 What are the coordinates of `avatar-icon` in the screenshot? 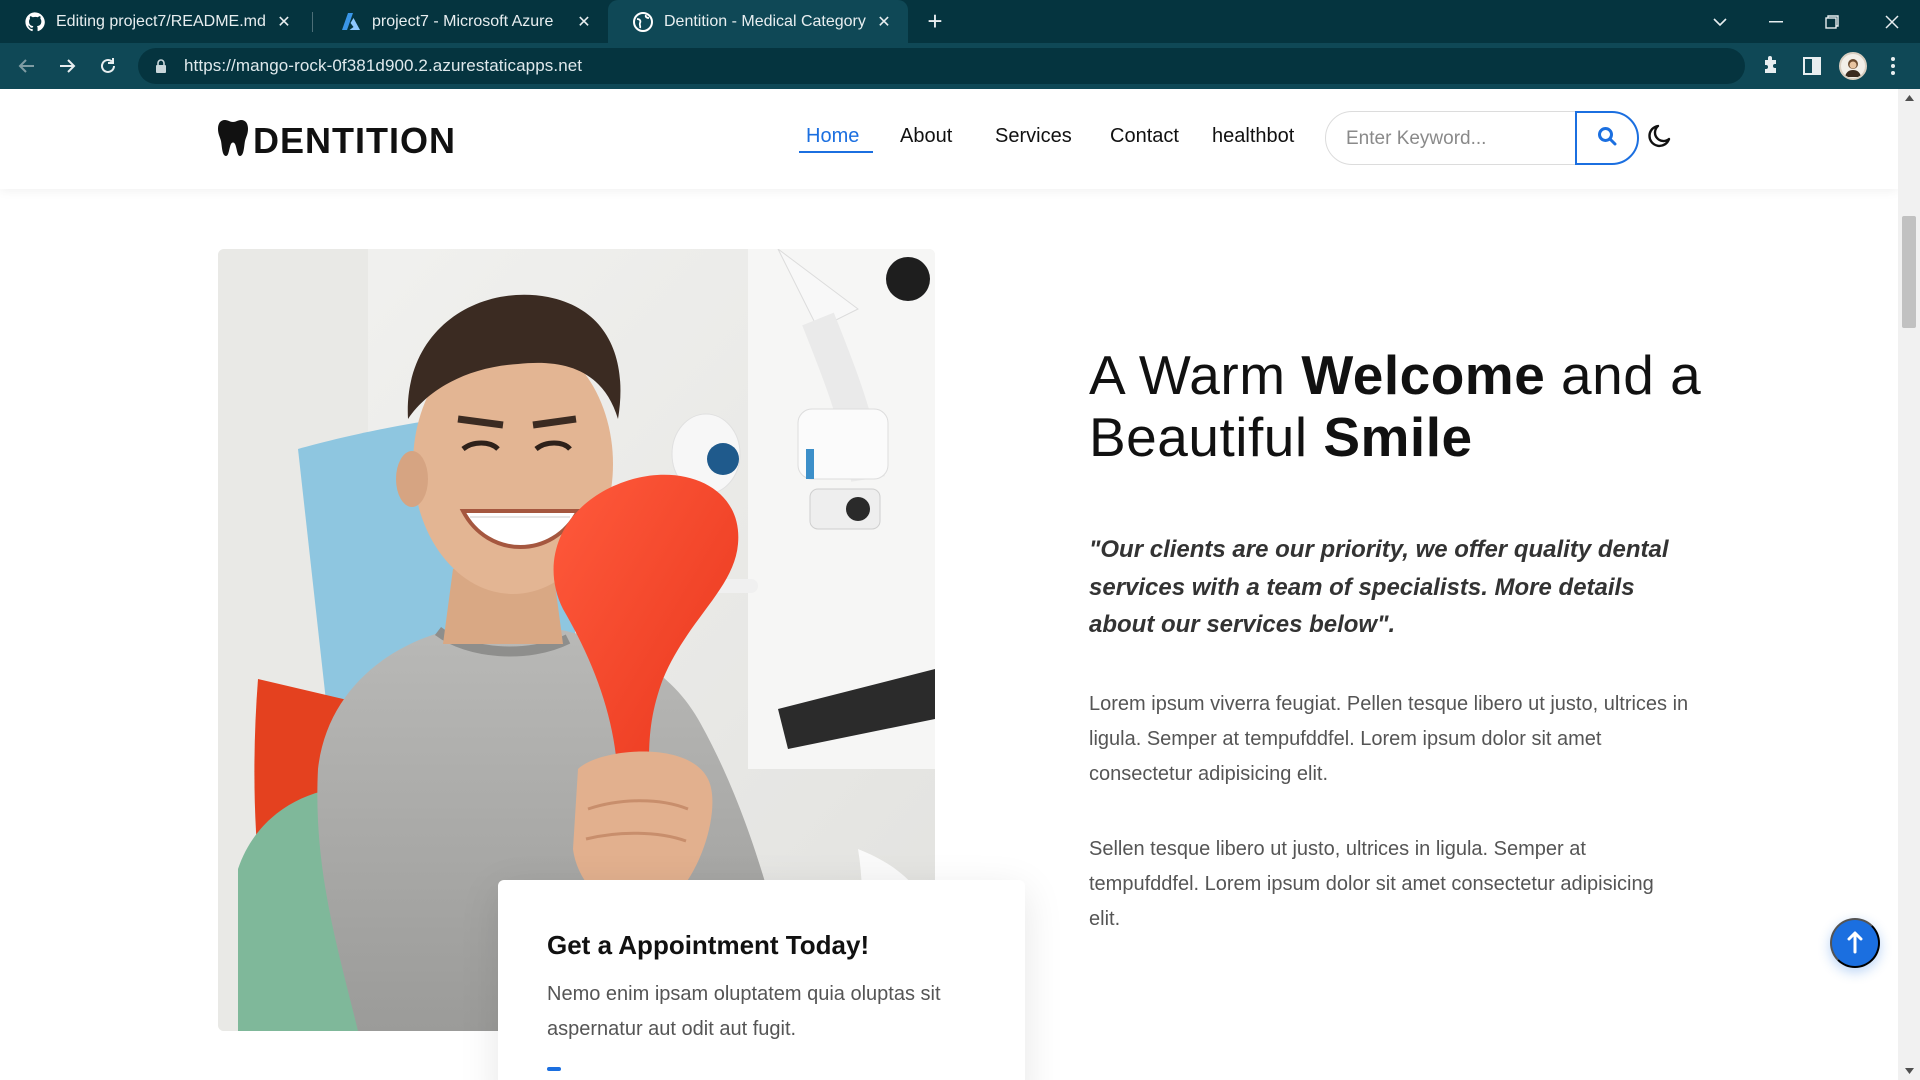 It's located at (1853, 66).